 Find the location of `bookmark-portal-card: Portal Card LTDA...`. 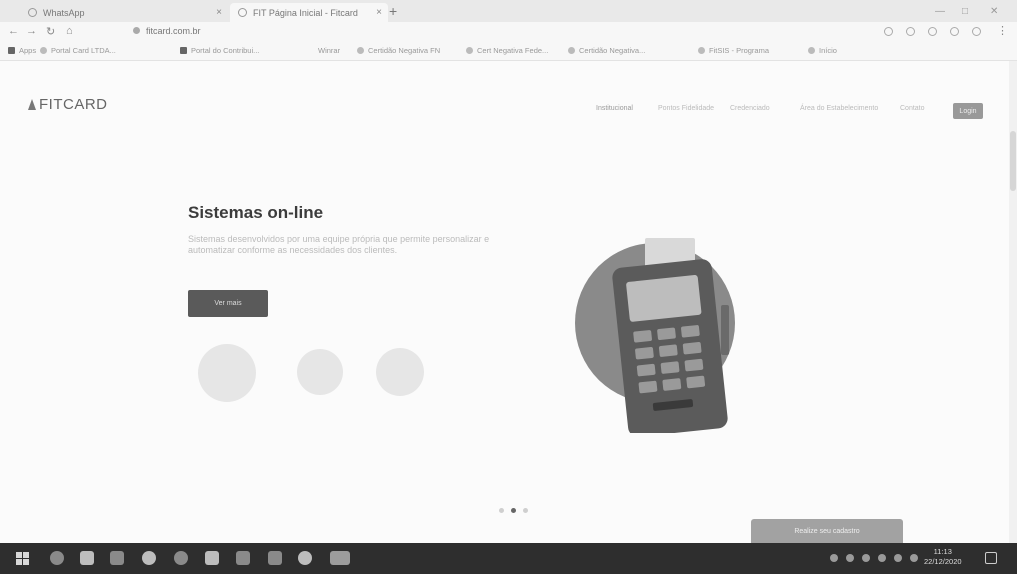

bookmark-portal-card: Portal Card LTDA... is located at coordinates (78, 50).